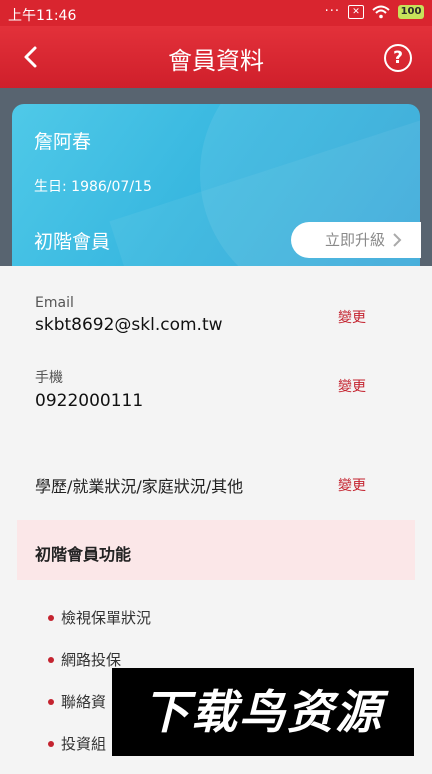  What do you see at coordinates (63, 142) in the screenshot?
I see `member-name: 詹阿春` at bounding box center [63, 142].